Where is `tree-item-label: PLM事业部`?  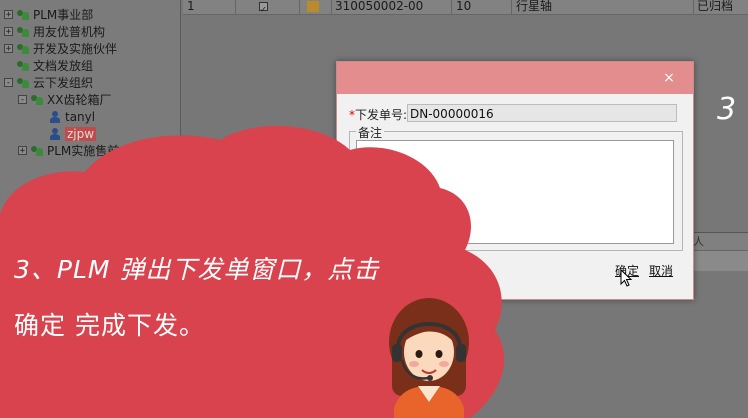
tree-item-label: PLM事业部 is located at coordinates (63, 15).